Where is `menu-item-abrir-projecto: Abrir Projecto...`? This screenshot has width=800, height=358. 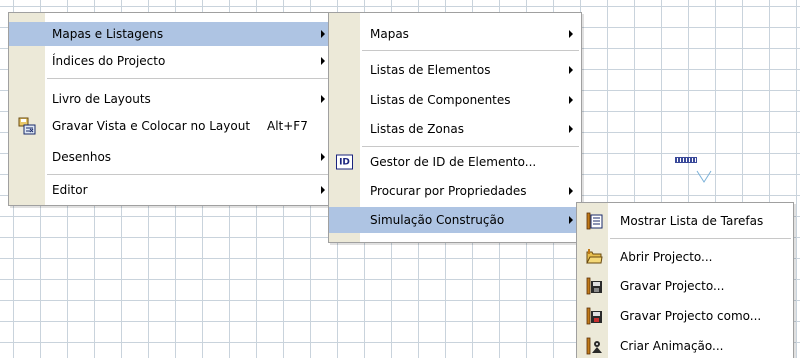
menu-item-abrir-projecto: Abrir Projecto... is located at coordinates (685, 257).